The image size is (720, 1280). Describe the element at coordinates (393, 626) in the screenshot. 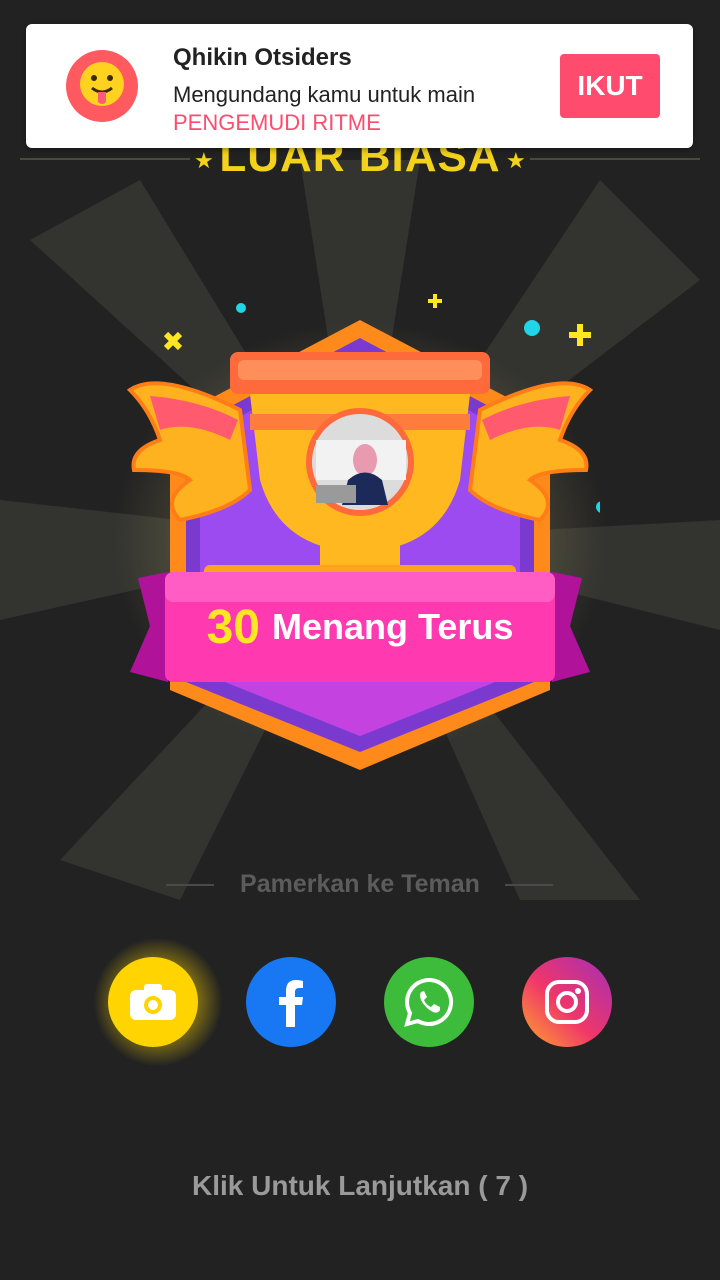

I see `streak-text: Menang Terus` at that location.